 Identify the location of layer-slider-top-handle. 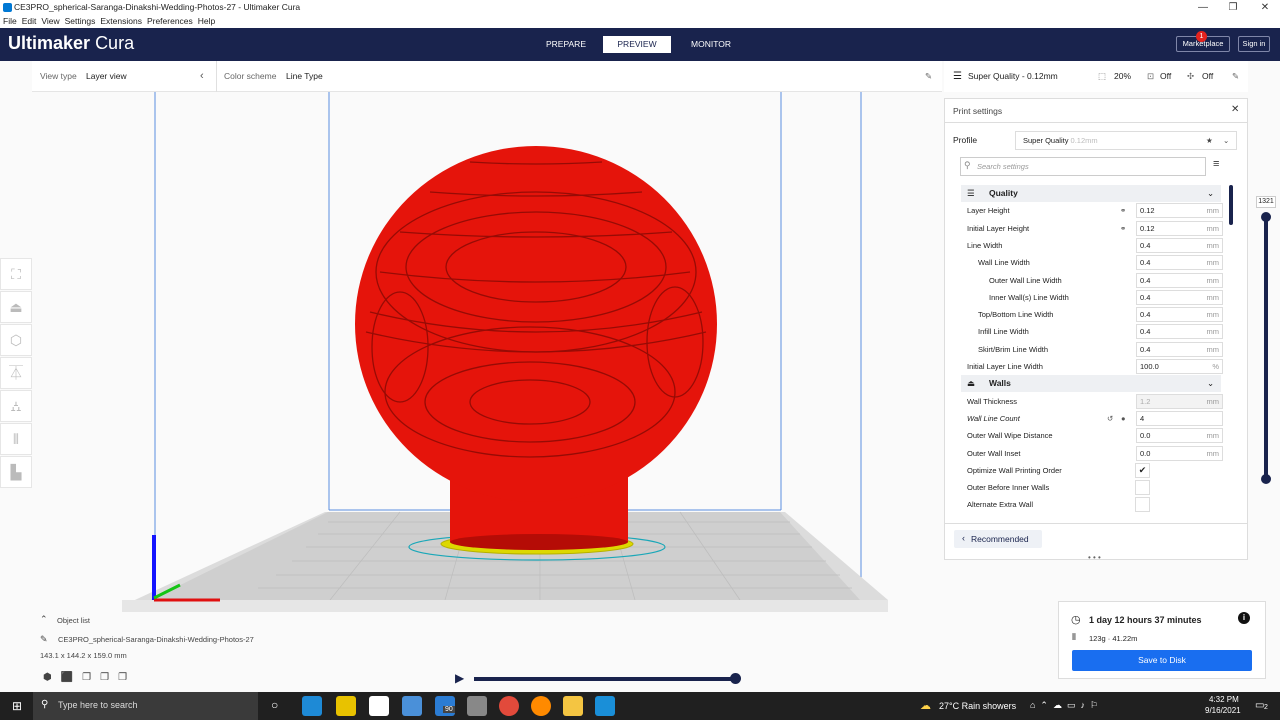
(1266, 217).